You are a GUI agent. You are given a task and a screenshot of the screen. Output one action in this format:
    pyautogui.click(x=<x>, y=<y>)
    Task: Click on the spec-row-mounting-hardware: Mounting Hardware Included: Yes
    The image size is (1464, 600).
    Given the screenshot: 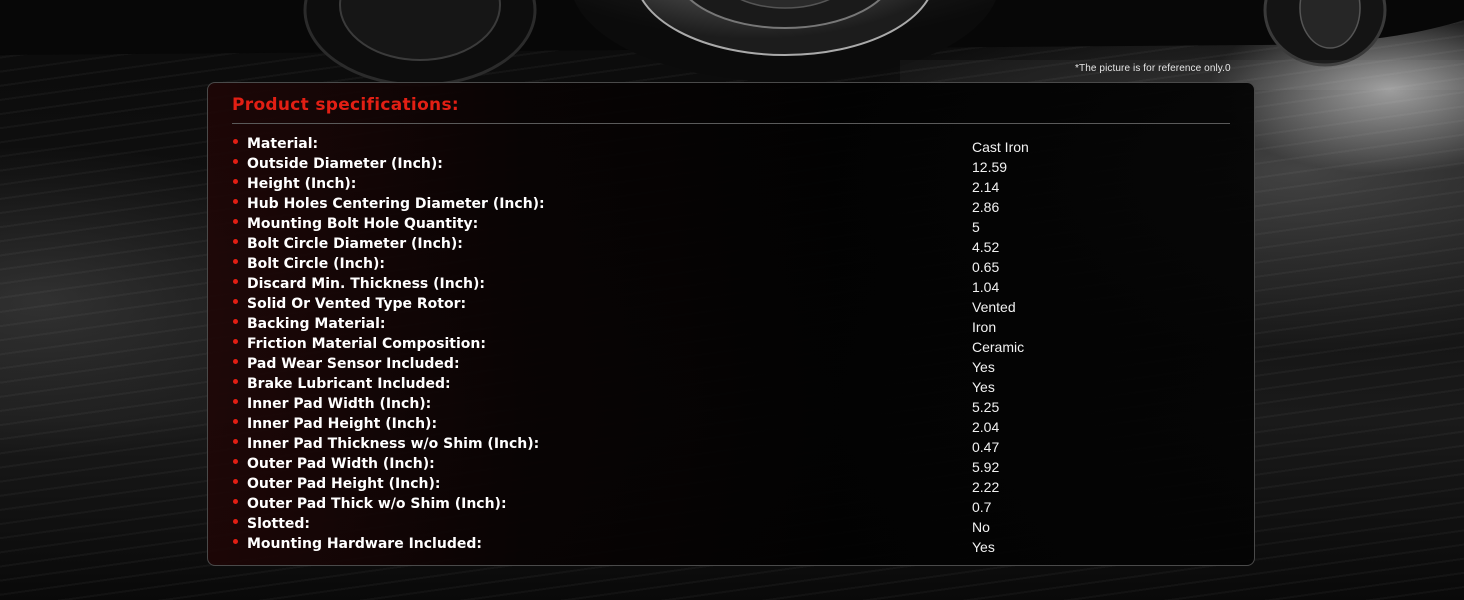 What is the action you would take?
    pyautogui.click(x=732, y=545)
    